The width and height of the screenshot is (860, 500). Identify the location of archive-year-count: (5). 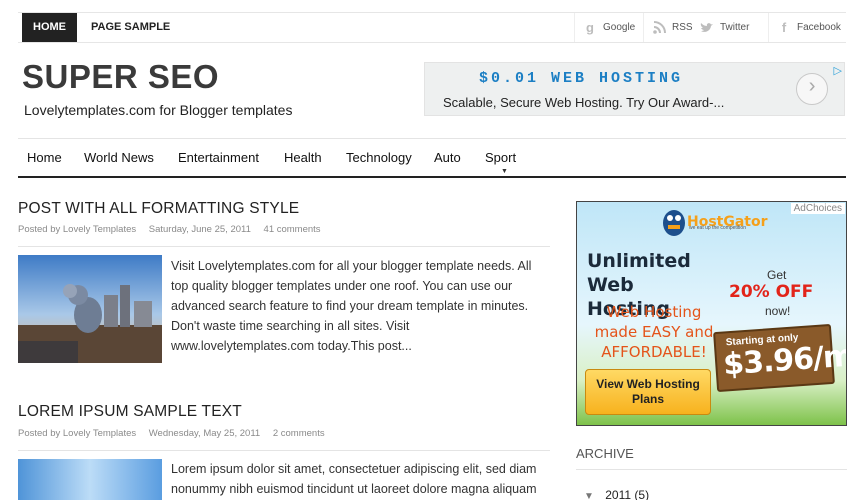
(642, 494).